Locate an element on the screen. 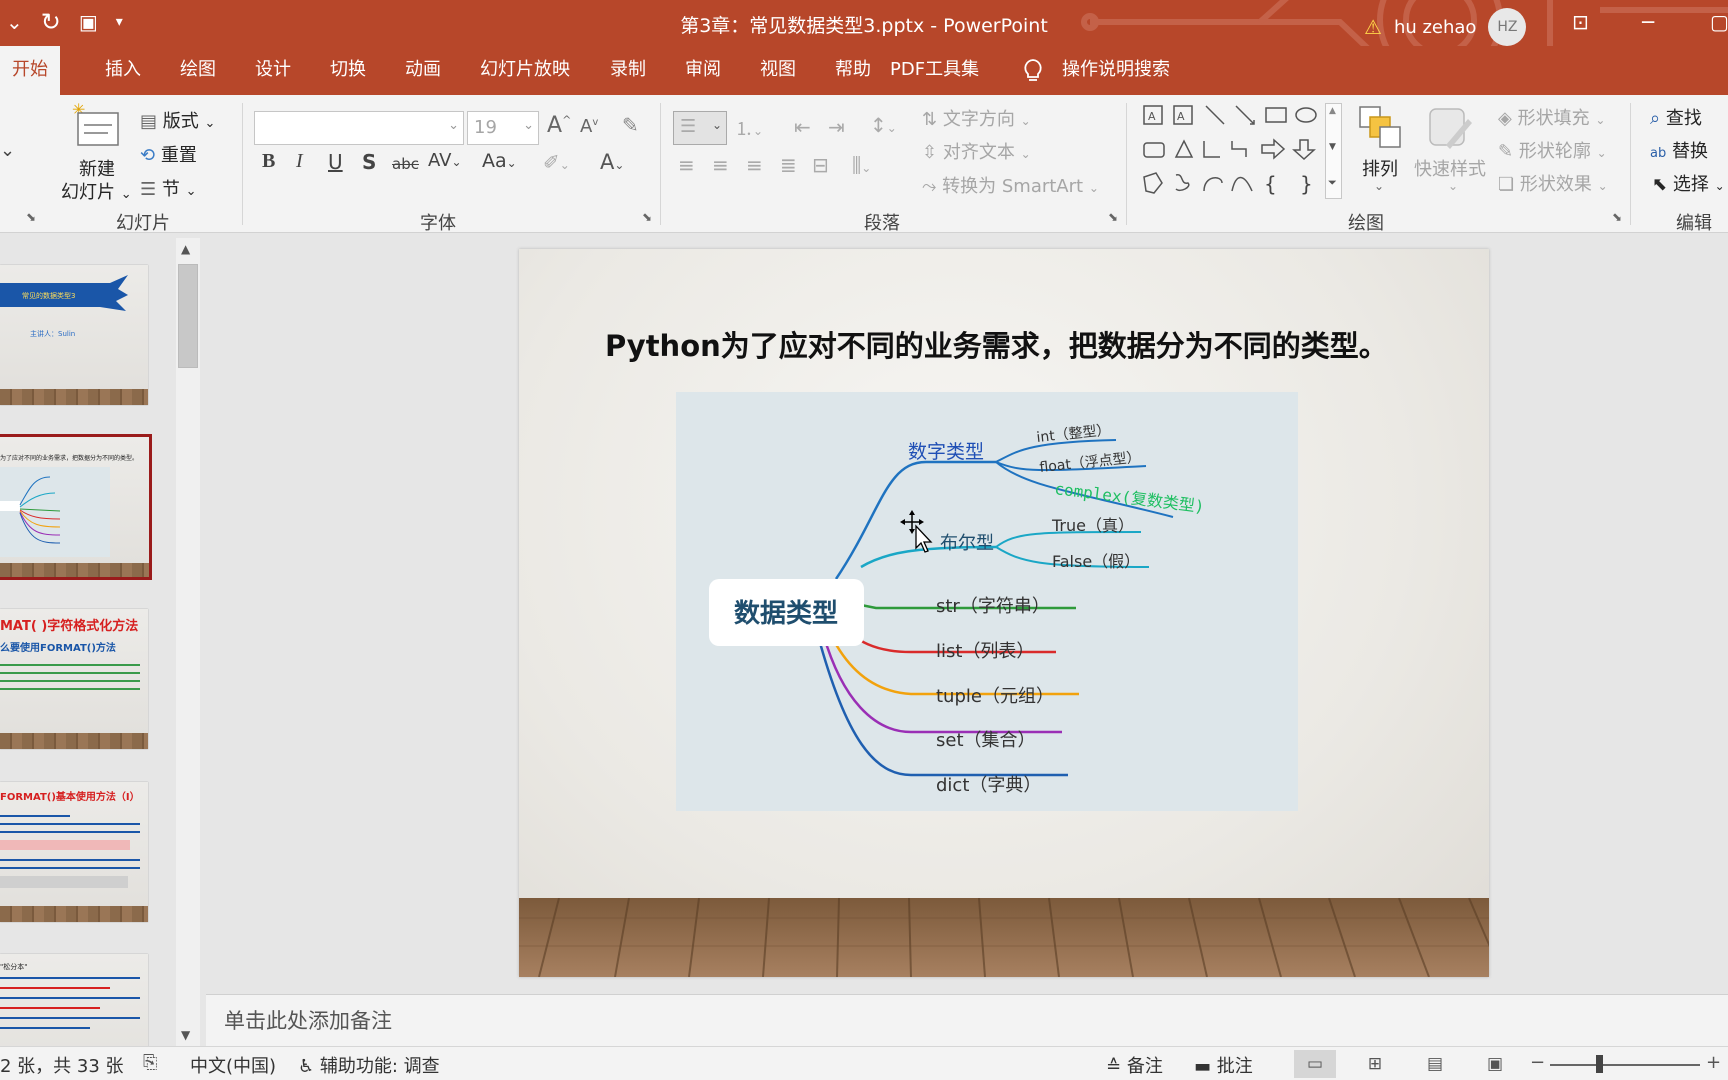 The width and height of the screenshot is (1728, 1080). layout-button: ▤ 版式 ⌄ is located at coordinates (177, 120).